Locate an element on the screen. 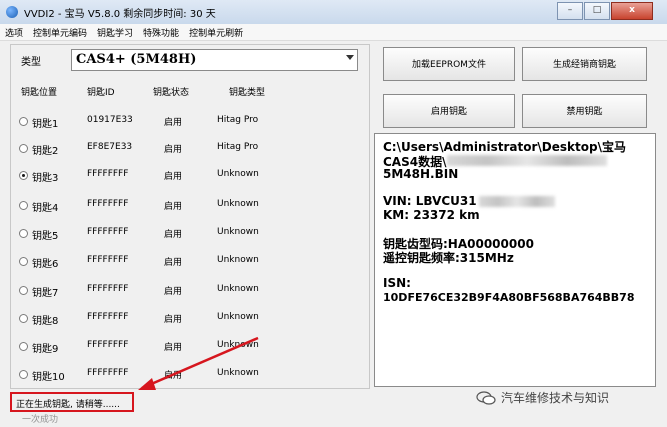 The height and width of the screenshot is (427, 667). header-key-position: 钥匙位置 is located at coordinates (39, 93).